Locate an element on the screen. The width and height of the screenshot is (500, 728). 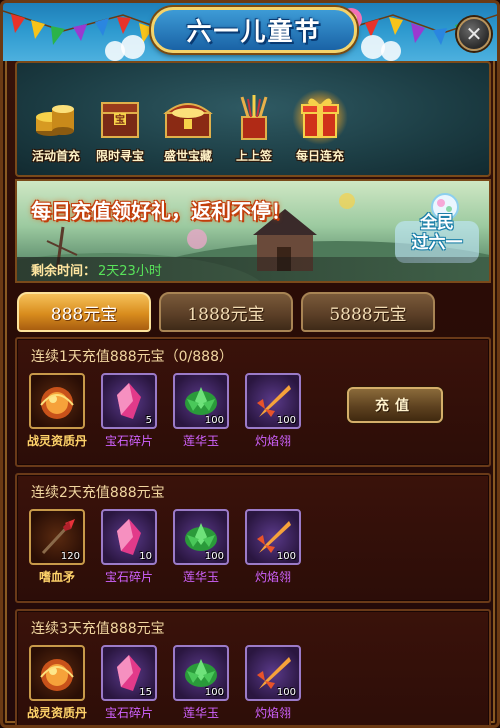
panel-title: 连续1天充值888元宝（0/888） is located at coordinates (132, 357).